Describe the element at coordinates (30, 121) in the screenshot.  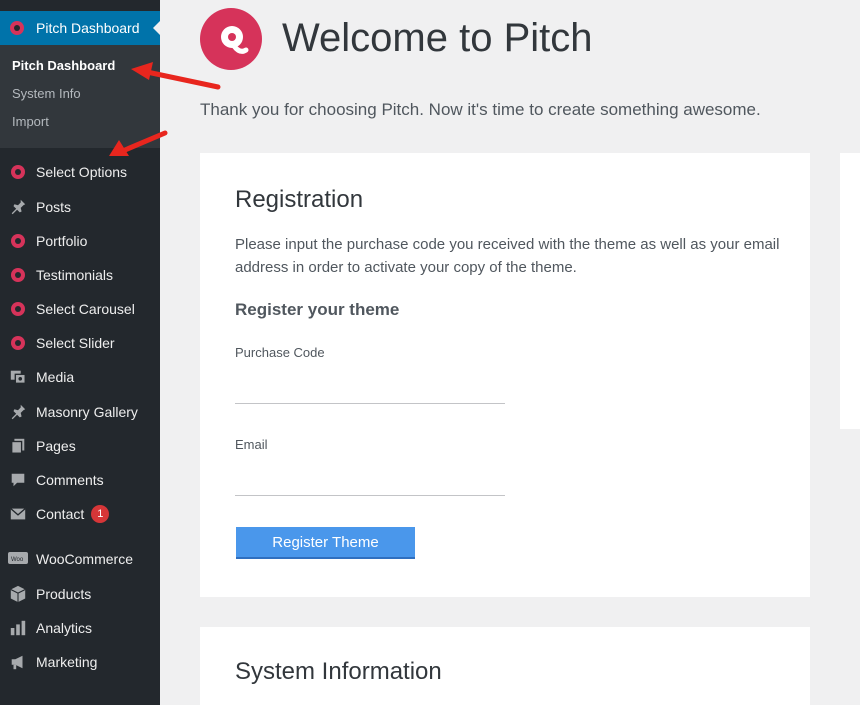
I see `submenu-item-import: Import` at that location.